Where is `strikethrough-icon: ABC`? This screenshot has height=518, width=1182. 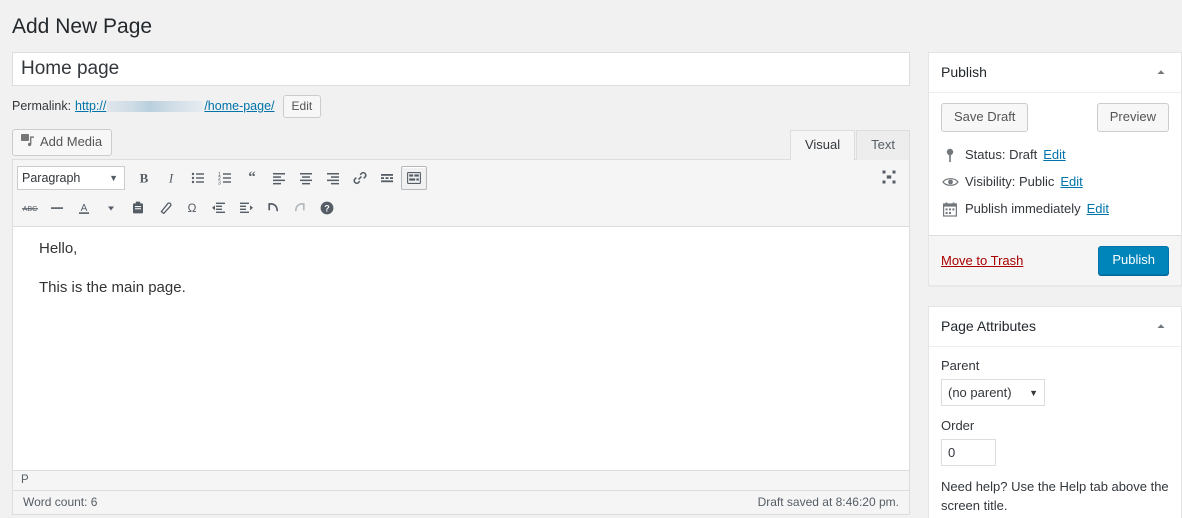 strikethrough-icon: ABC is located at coordinates (30, 208).